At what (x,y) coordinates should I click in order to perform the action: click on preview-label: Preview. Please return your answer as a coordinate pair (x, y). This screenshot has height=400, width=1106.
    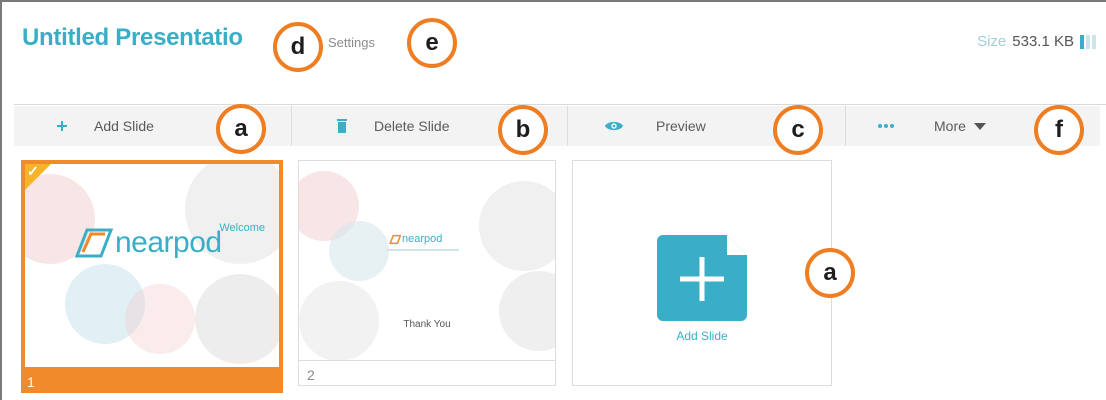
    Looking at the image, I should click on (681, 126).